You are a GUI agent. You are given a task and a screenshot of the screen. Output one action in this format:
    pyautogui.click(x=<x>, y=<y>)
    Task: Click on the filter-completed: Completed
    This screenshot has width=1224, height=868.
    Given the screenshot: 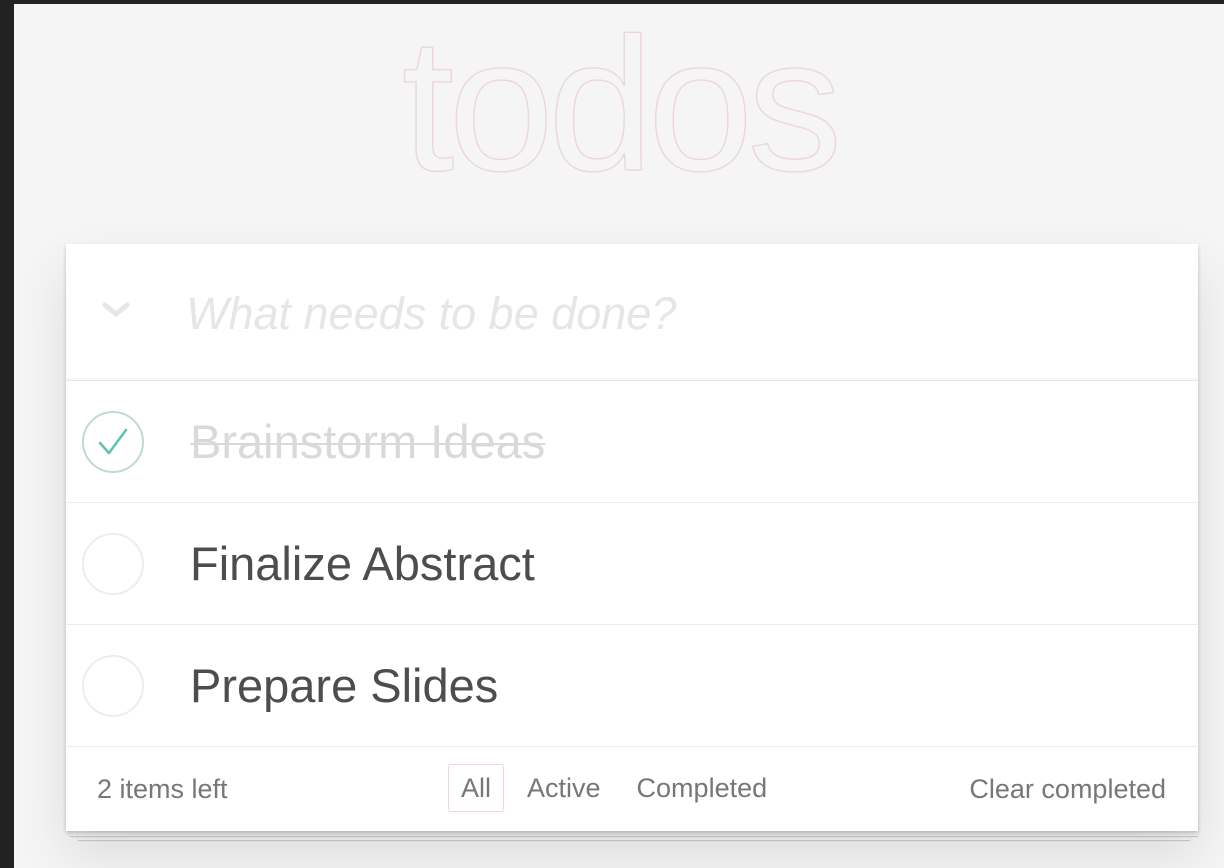 What is the action you would take?
    pyautogui.click(x=702, y=788)
    